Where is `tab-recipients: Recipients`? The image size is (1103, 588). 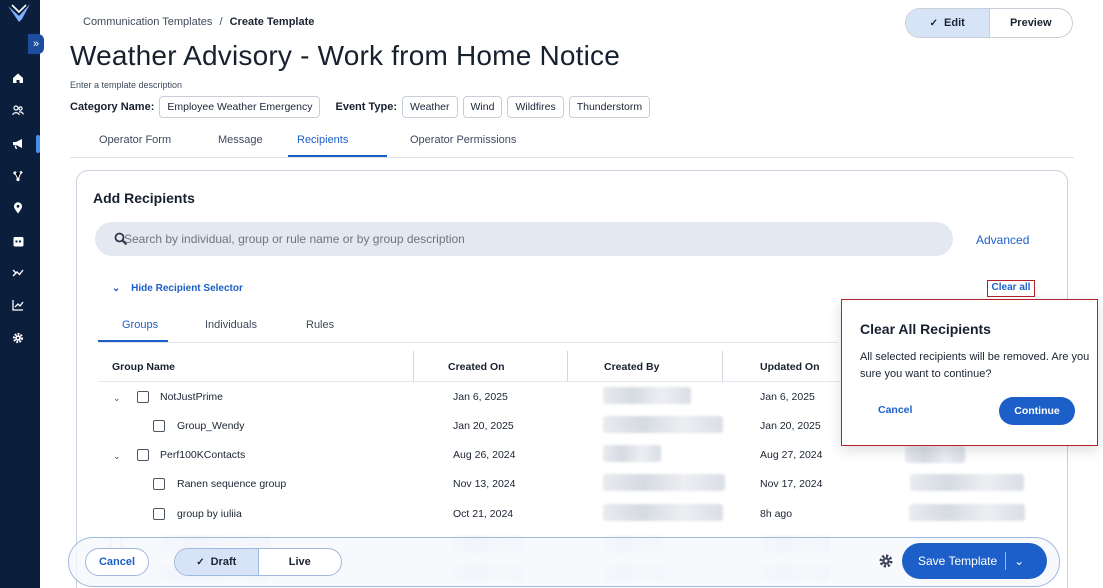 tab-recipients: Recipients is located at coordinates (322, 140).